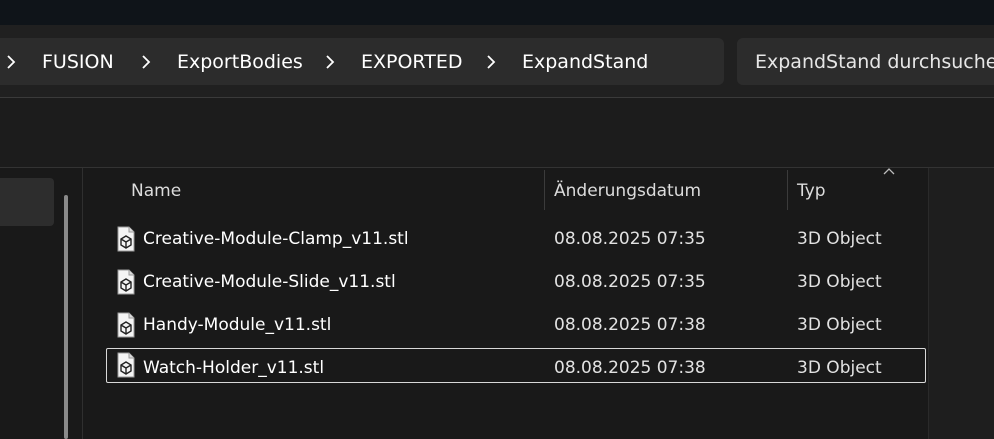 This screenshot has height=439, width=994. What do you see at coordinates (233, 368) in the screenshot?
I see `file-name: Watch-Holder_v11.stl` at bounding box center [233, 368].